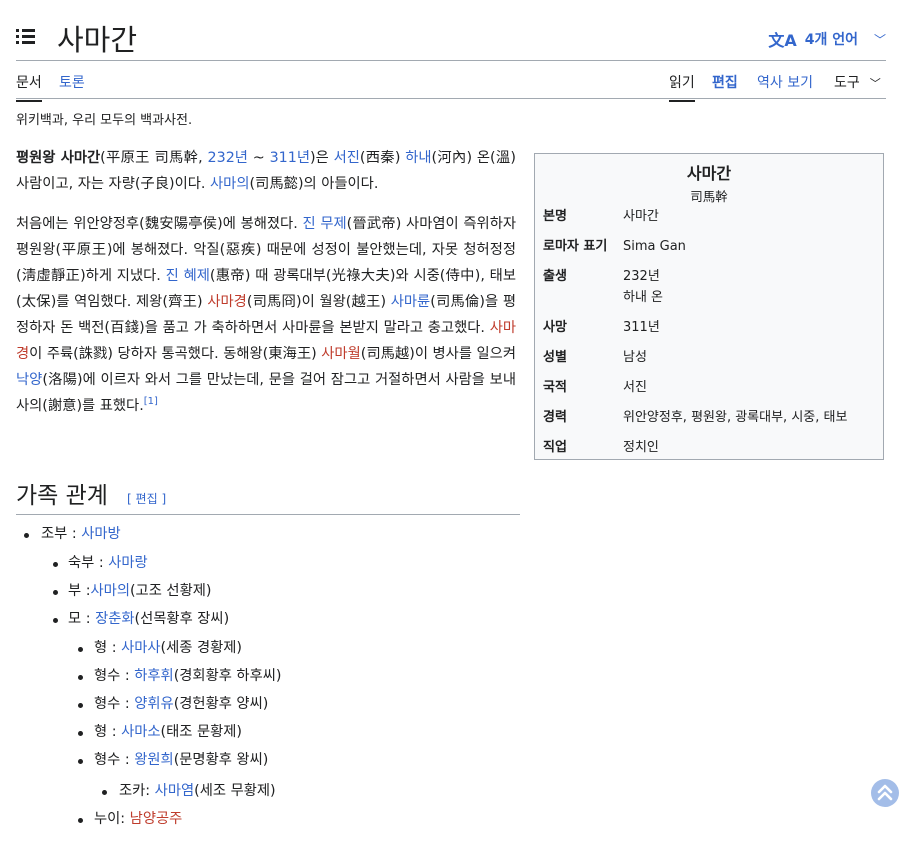  Describe the element at coordinates (146, 499) in the screenshot. I see `section-edit-link: [ 편집 ]` at that location.